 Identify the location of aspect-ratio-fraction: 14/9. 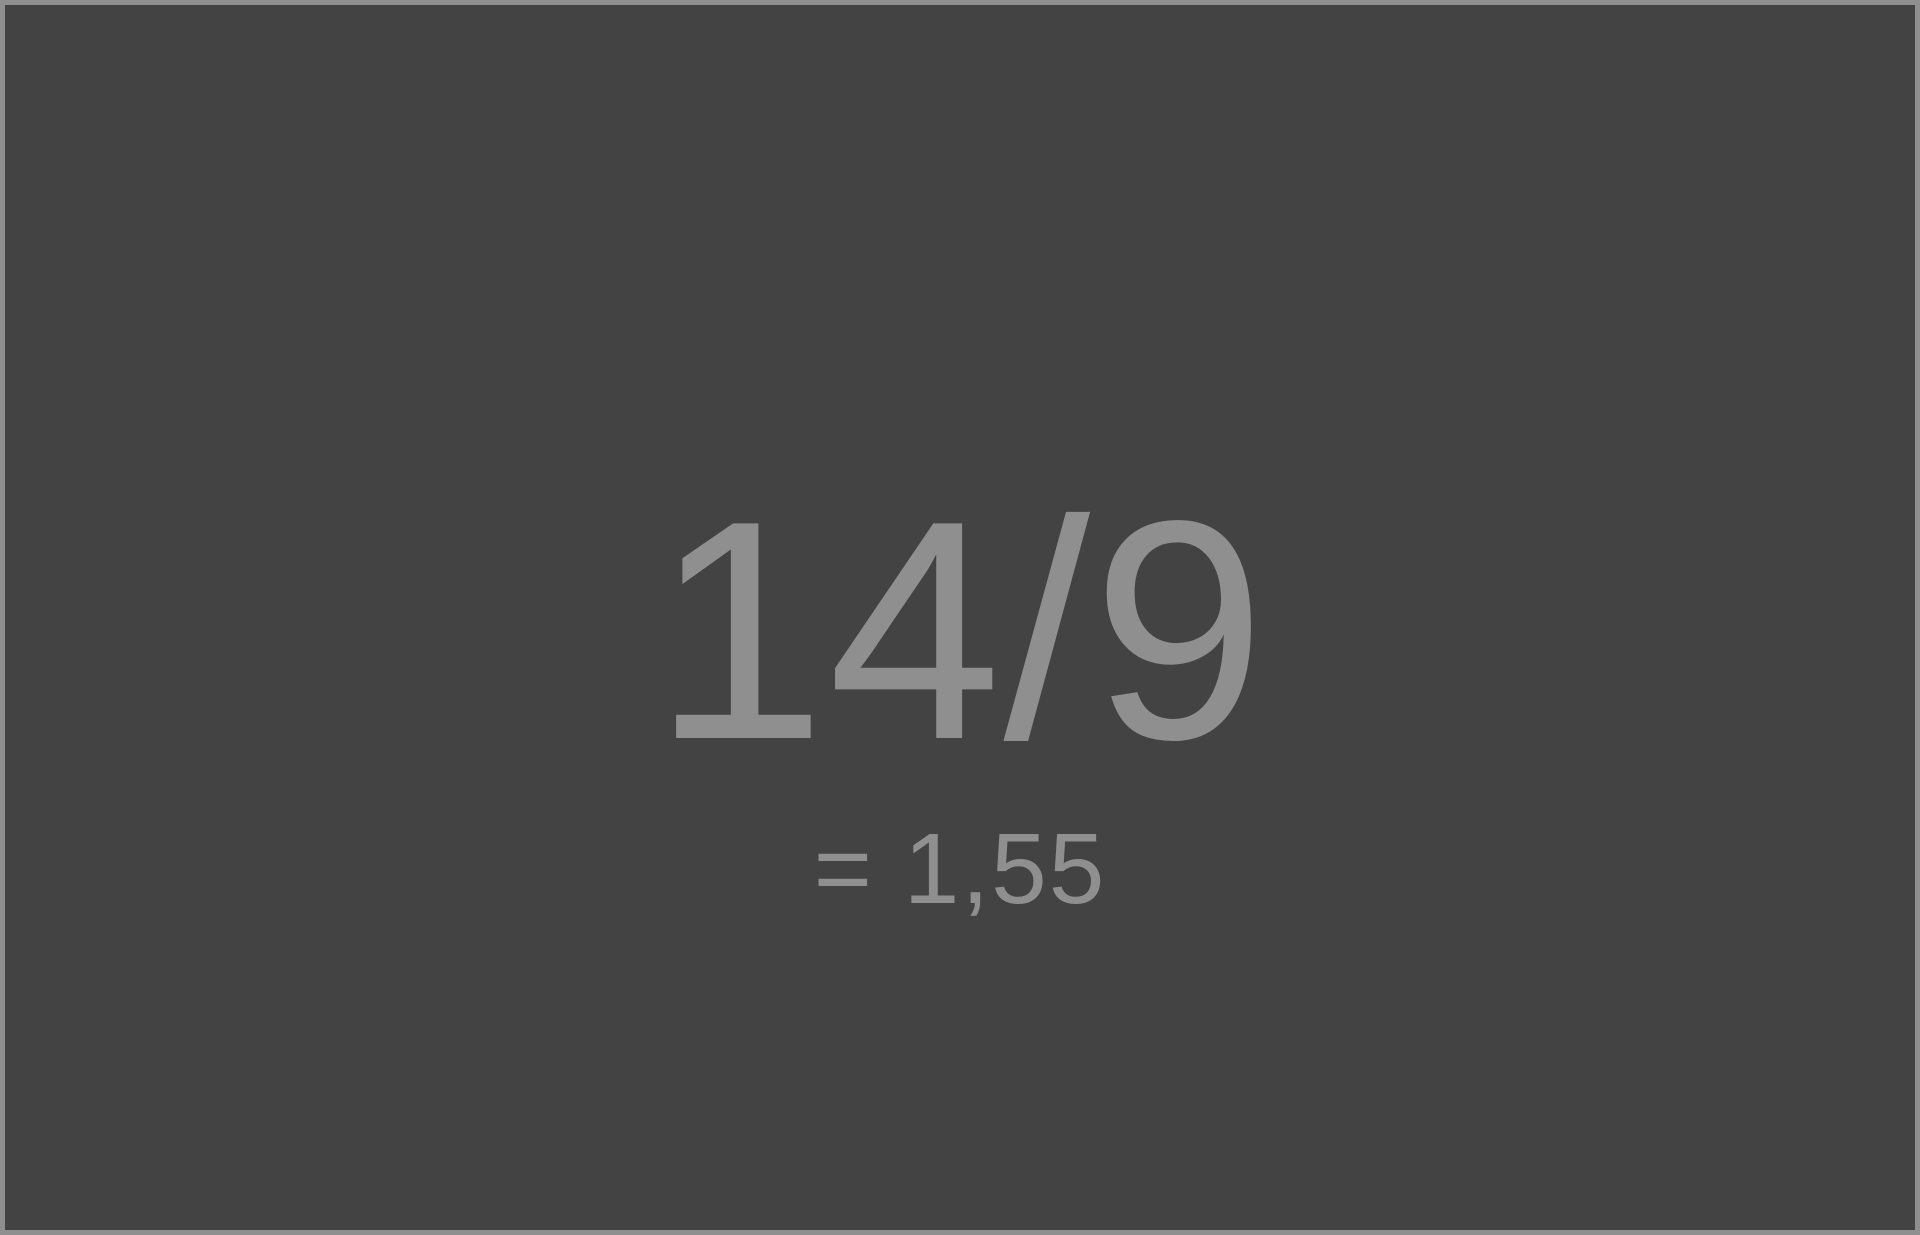
(960, 631).